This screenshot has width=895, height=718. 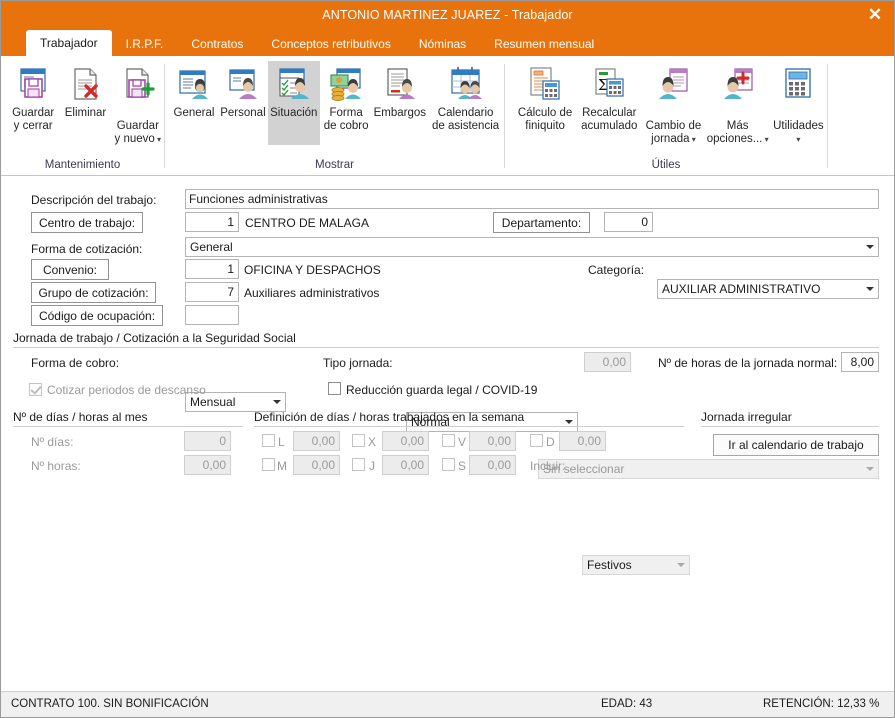 I want to click on tab-trabajador: Trabajador, so click(x=69, y=43).